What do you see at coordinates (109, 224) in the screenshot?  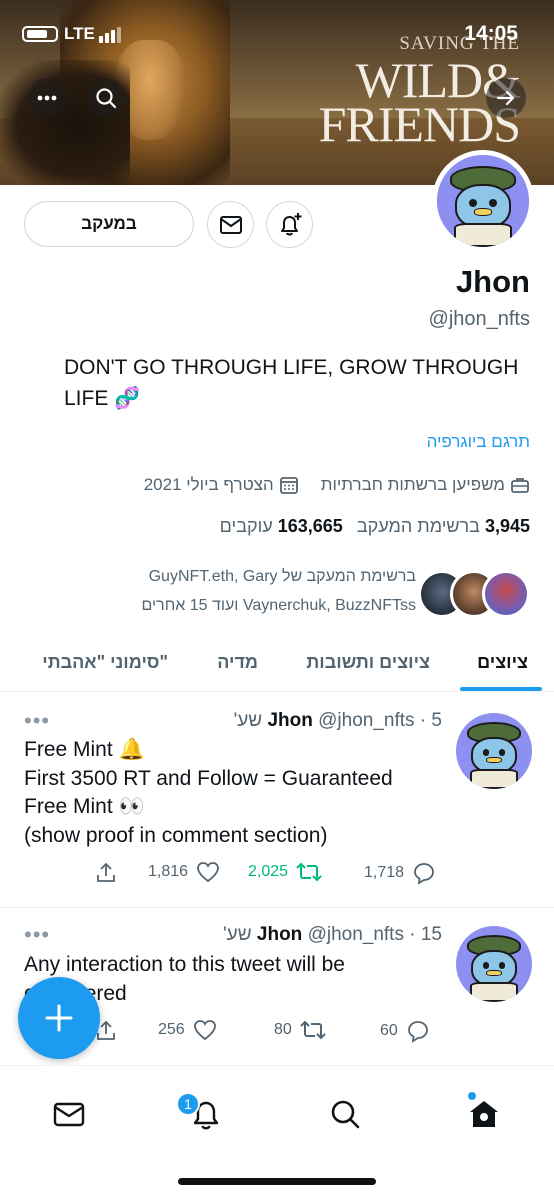 I see `following-button: במעקב` at bounding box center [109, 224].